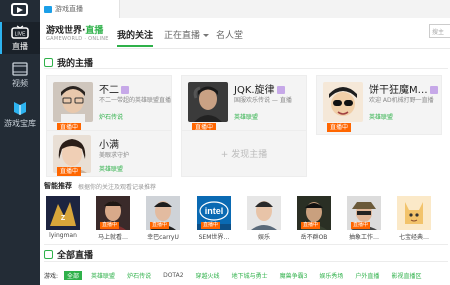 This screenshot has width=450, height=285. I want to click on rail-label-game-library: 游戏宝库, so click(20, 123).